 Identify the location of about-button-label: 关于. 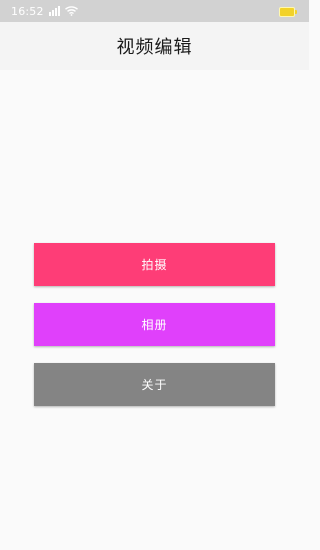
(154, 385).